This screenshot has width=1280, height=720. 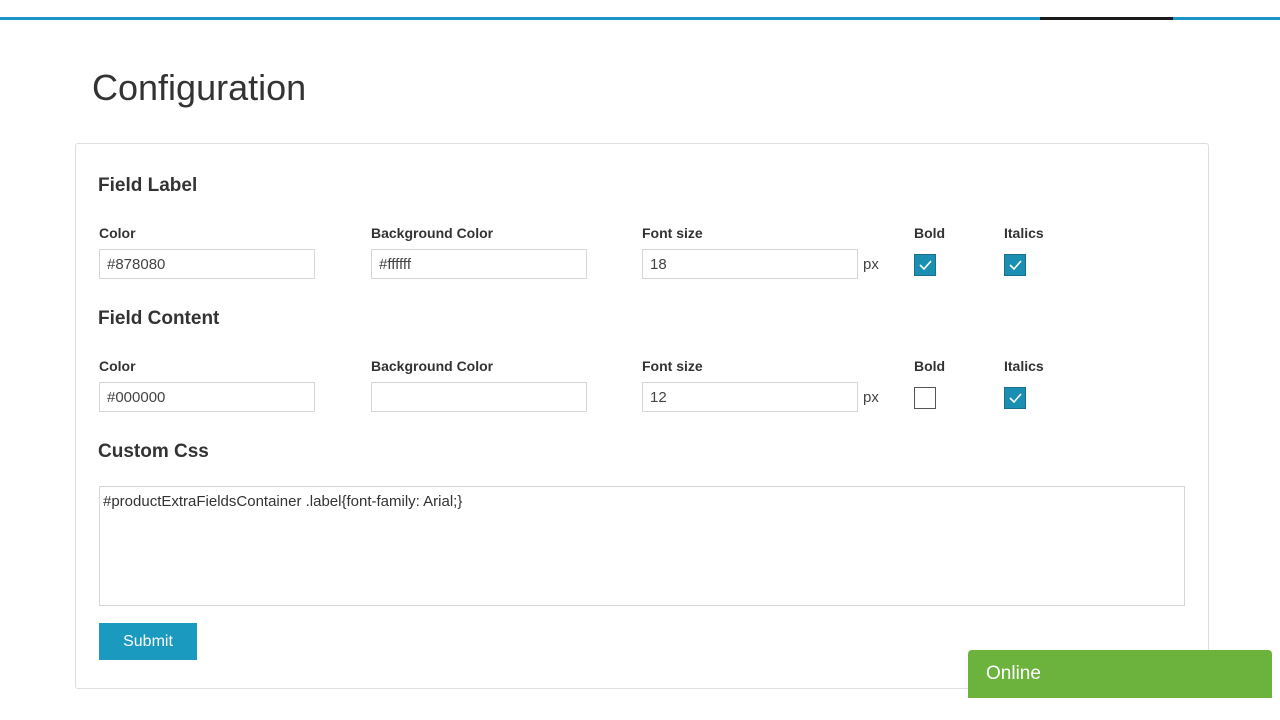 What do you see at coordinates (871, 264) in the screenshot?
I see `field-label-font-size-unit: px` at bounding box center [871, 264].